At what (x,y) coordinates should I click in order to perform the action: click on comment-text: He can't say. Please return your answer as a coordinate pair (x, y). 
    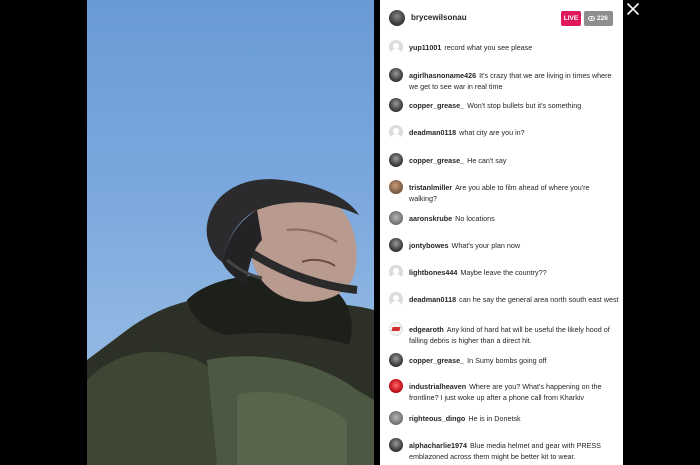
    Looking at the image, I should click on (487, 160).